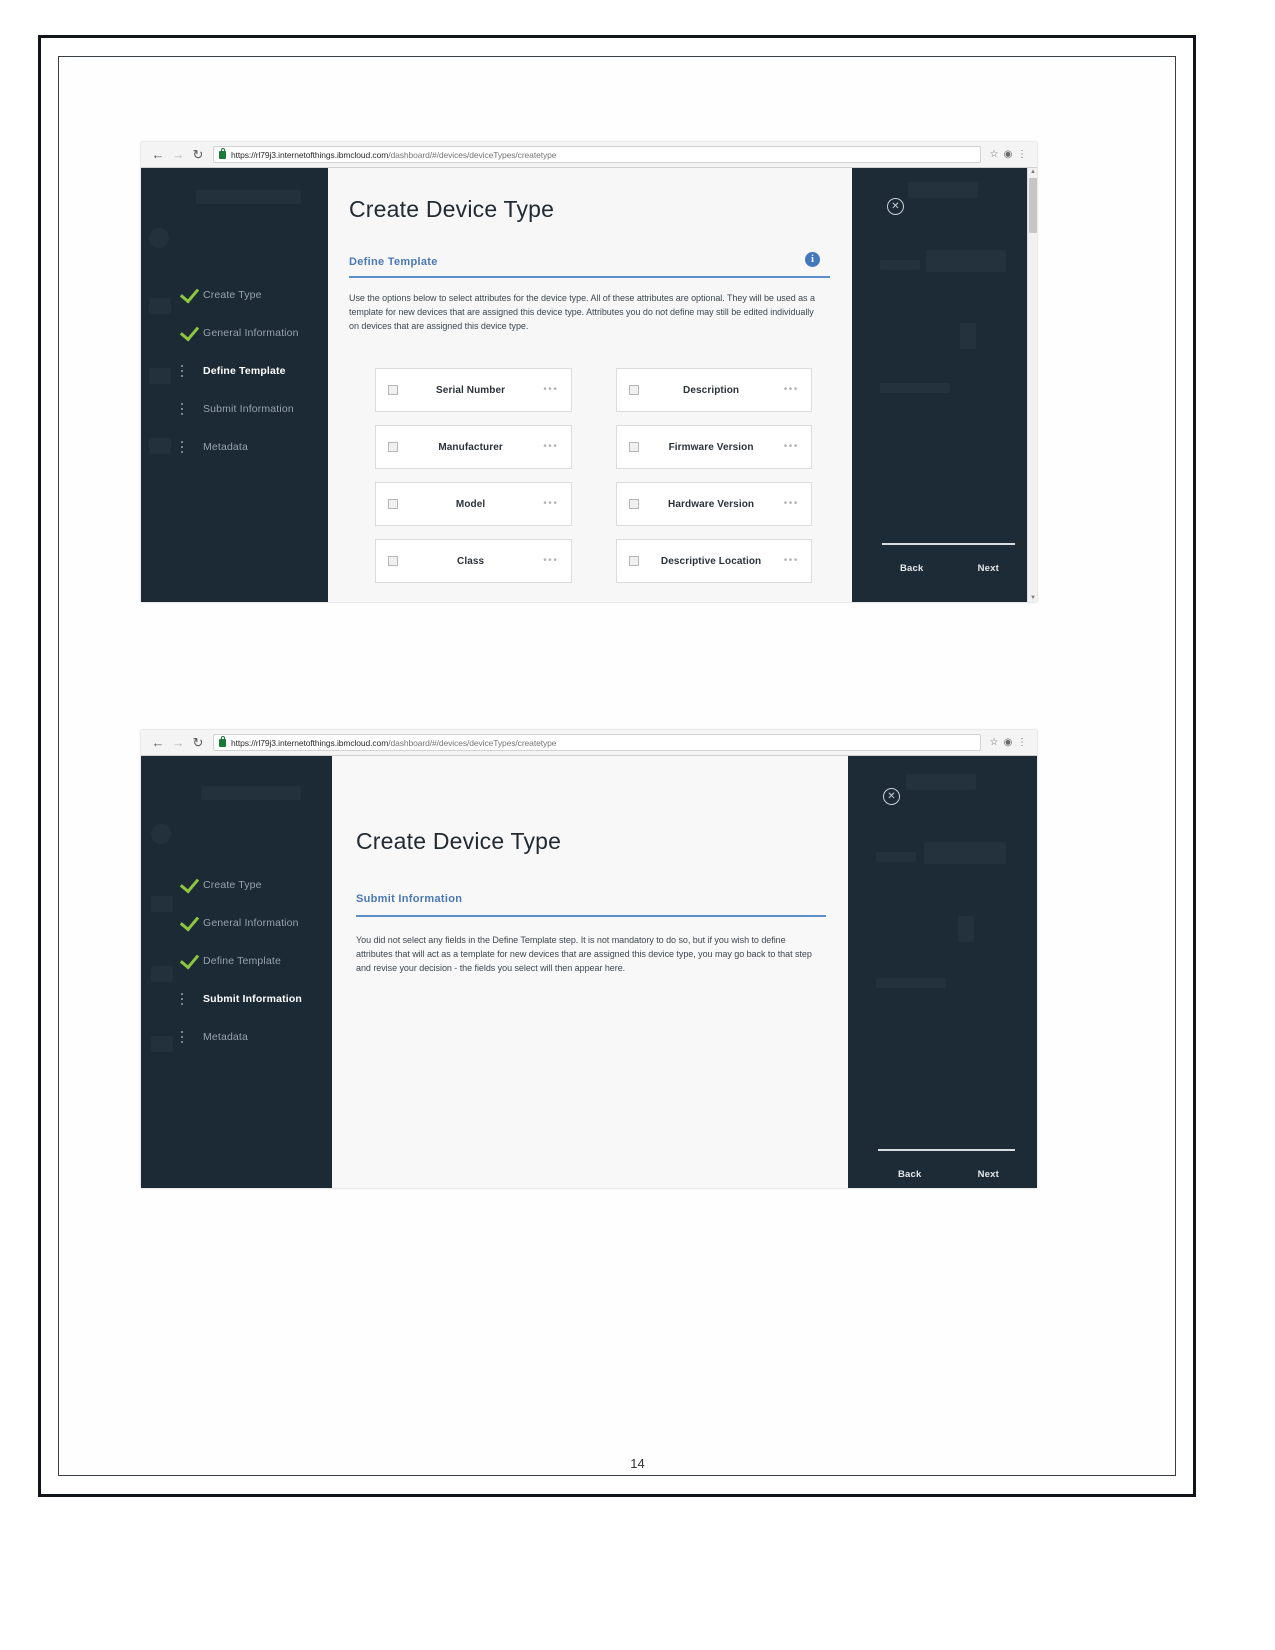  I want to click on scrollbar-thumb, so click(1033, 205).